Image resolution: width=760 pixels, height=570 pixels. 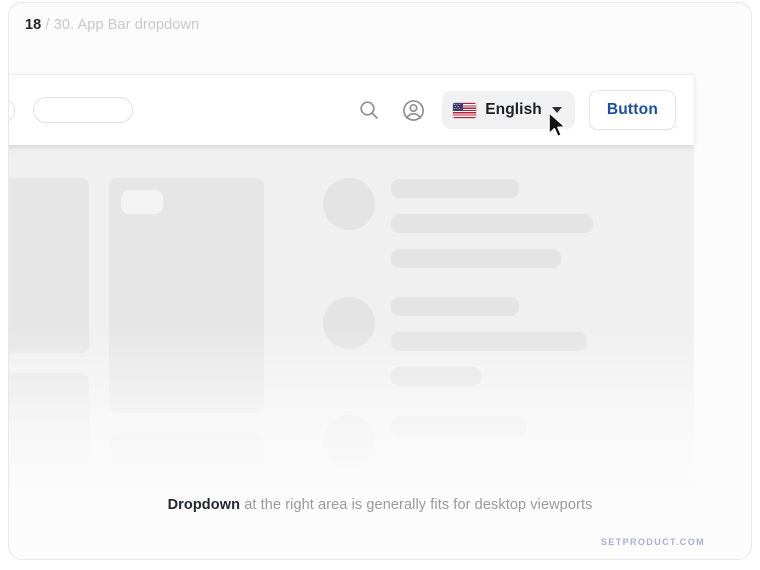 I want to click on app-bar: English Button, so click(x=351, y=109).